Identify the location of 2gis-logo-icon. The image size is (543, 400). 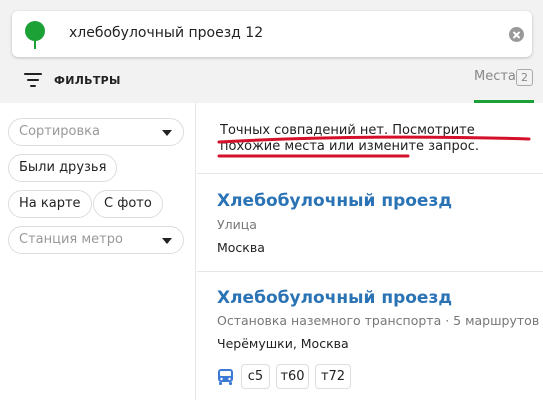
(35, 35).